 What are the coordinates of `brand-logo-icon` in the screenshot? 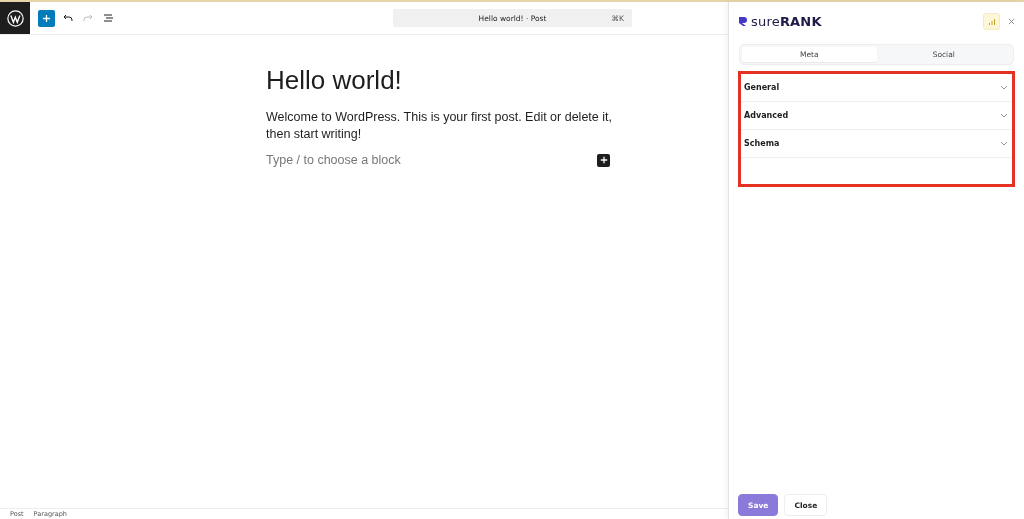 It's located at (743, 21).